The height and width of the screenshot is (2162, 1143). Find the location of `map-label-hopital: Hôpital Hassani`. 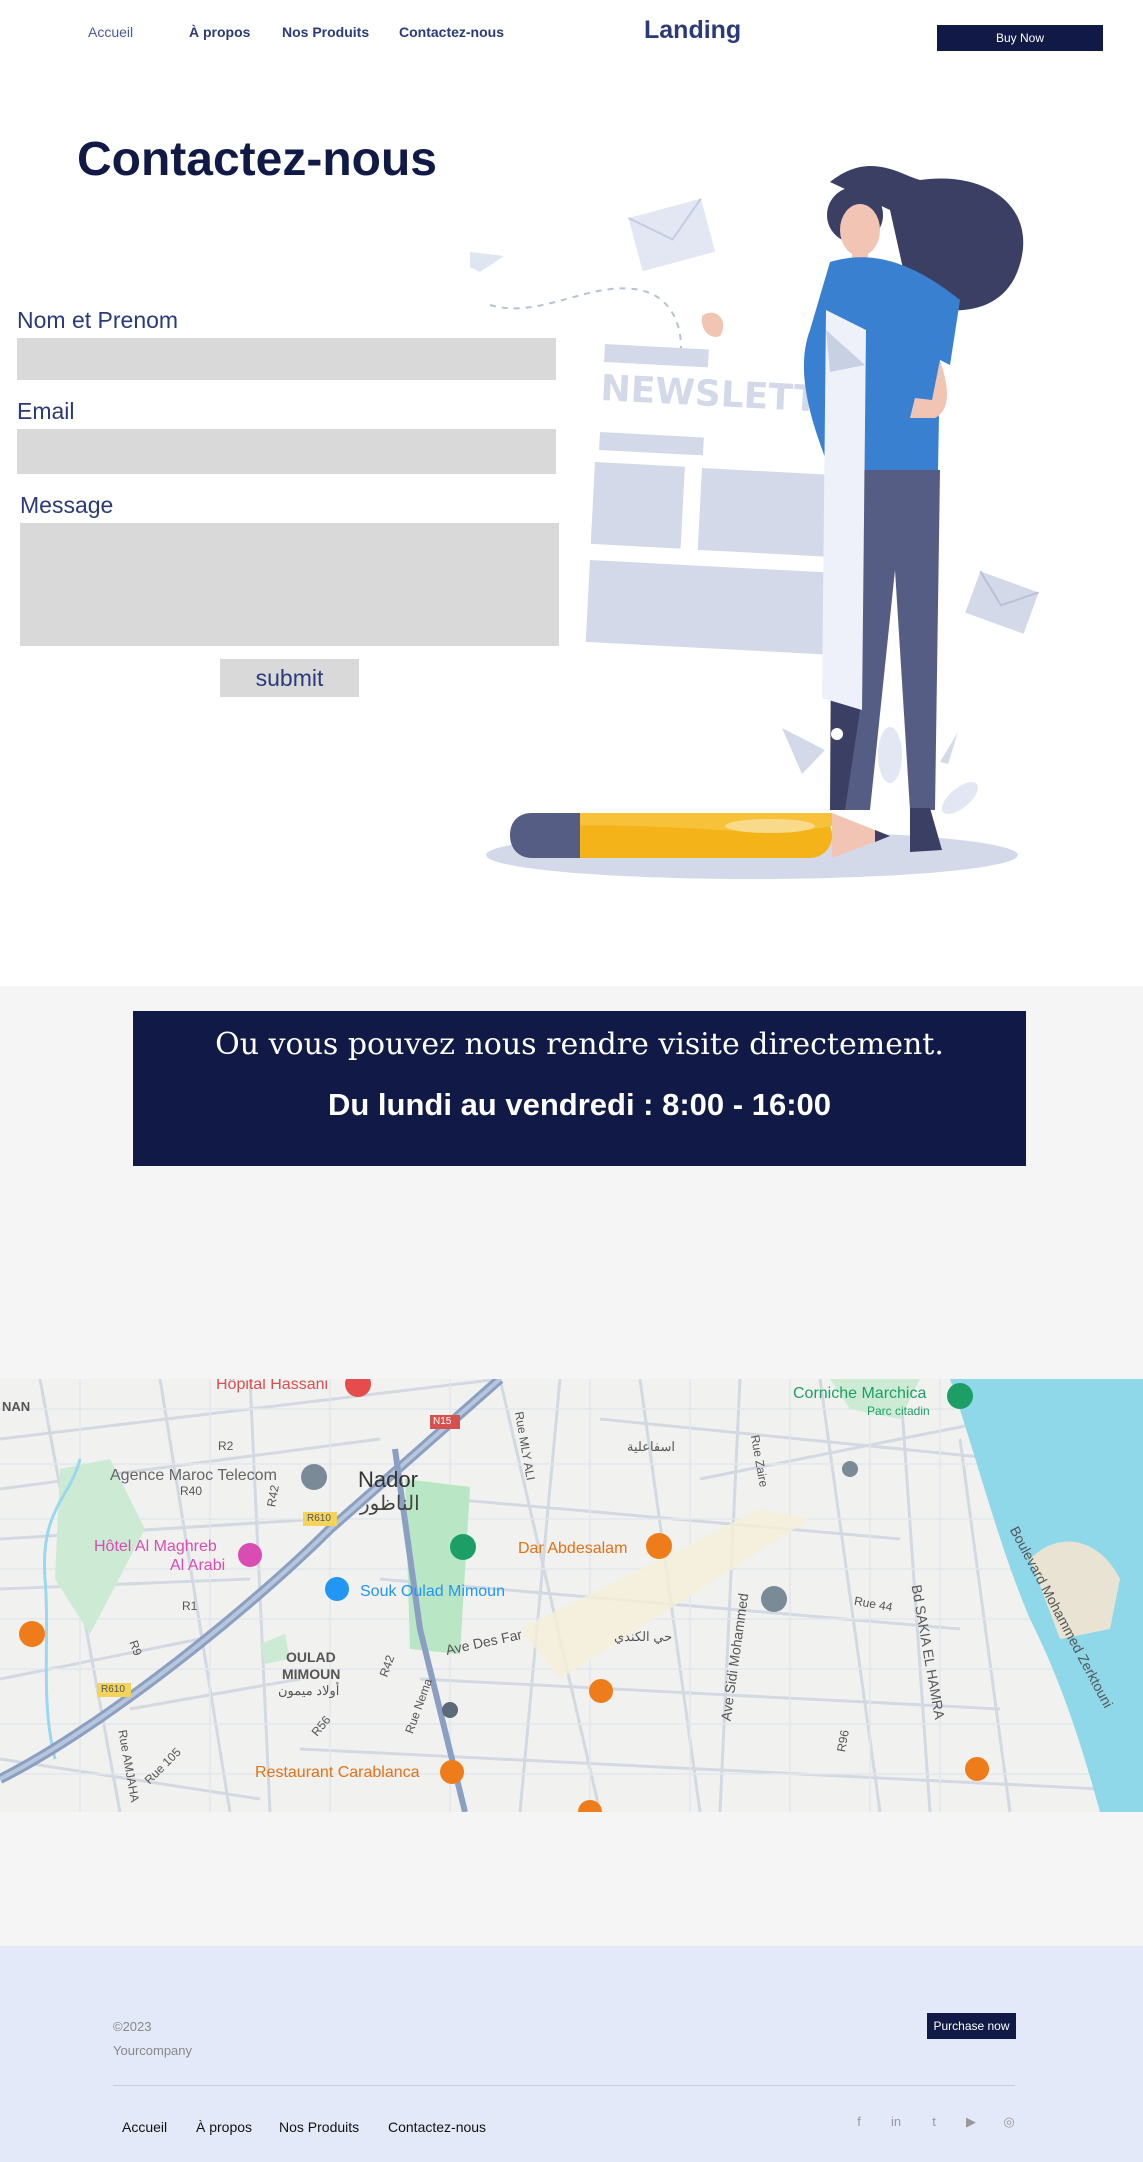

map-label-hopital: Hôpital Hassani is located at coordinates (272, 1386).